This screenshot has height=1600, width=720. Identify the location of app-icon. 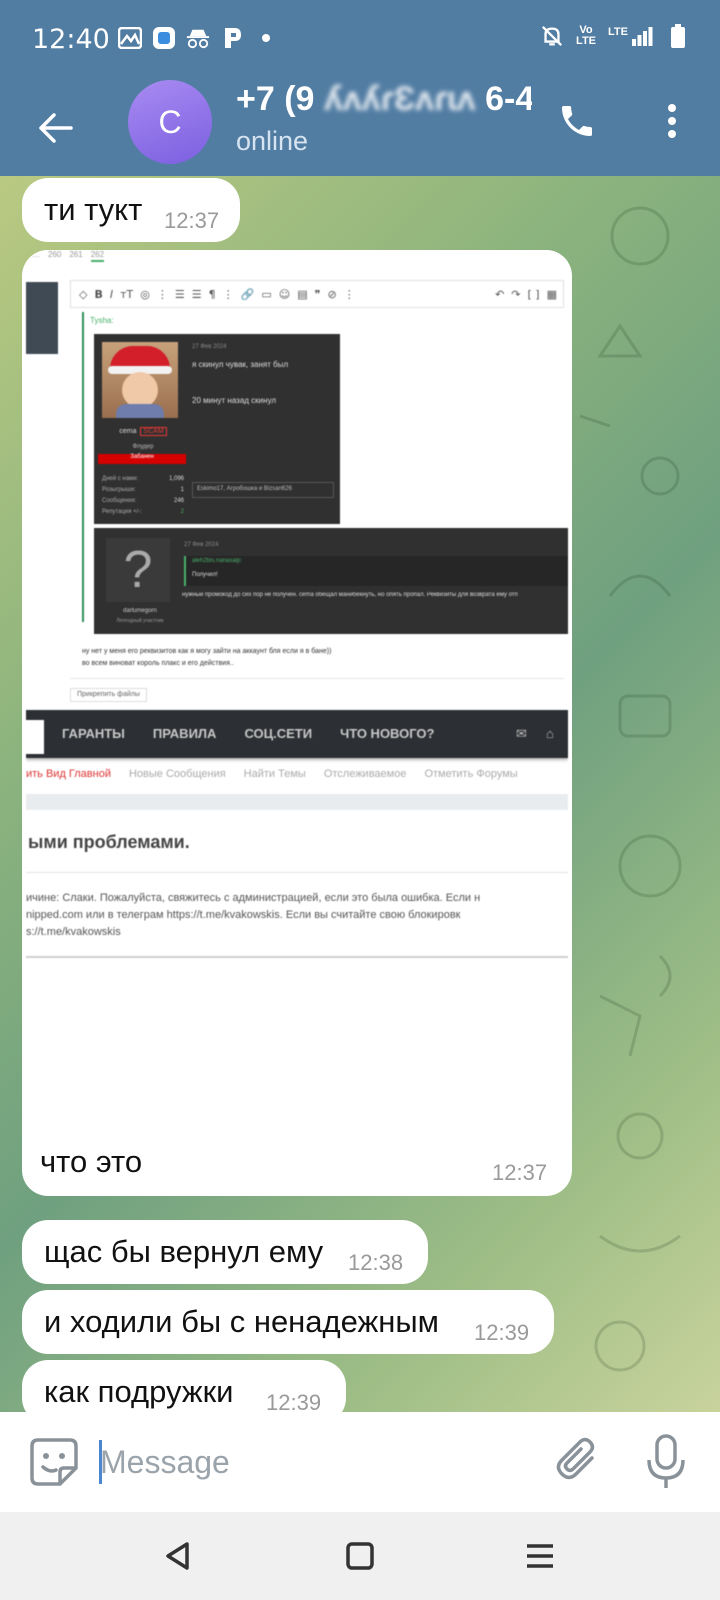
(164, 38).